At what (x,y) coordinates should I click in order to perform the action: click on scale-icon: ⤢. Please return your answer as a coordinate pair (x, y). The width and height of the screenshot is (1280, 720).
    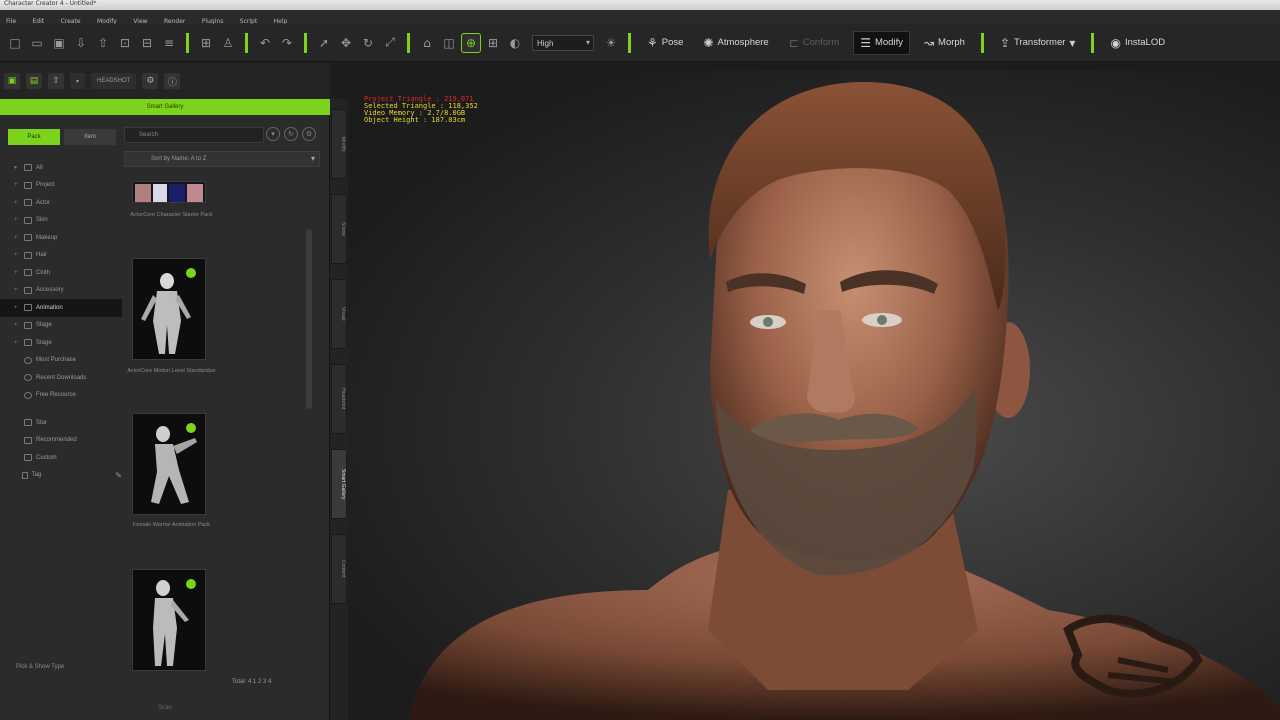
    Looking at the image, I should click on (390, 43).